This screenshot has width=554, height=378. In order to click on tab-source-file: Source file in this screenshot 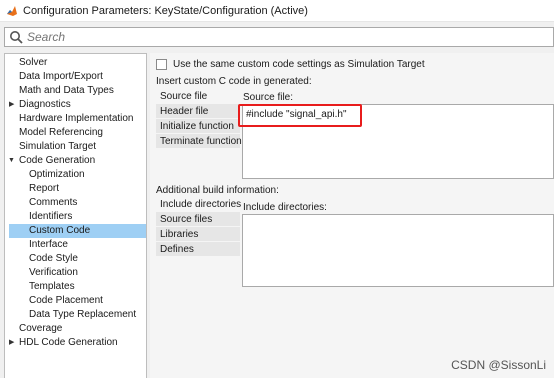, I will do `click(198, 96)`.